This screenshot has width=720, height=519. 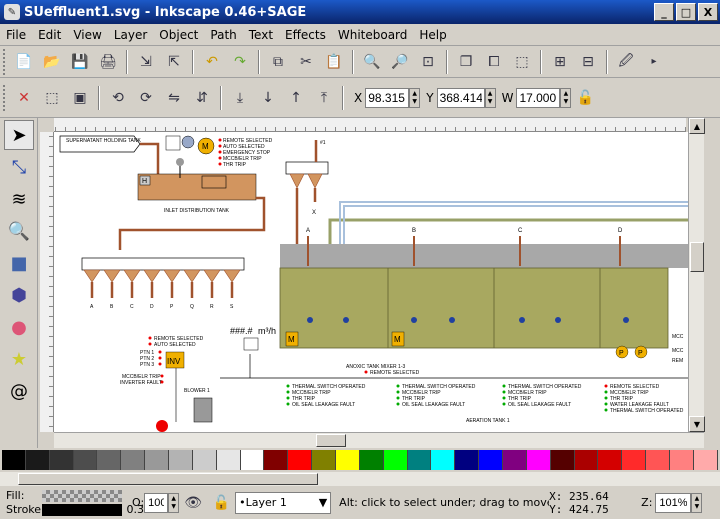 What do you see at coordinates (240, 62) in the screenshot?
I see `redo-icon: ↷` at bounding box center [240, 62].